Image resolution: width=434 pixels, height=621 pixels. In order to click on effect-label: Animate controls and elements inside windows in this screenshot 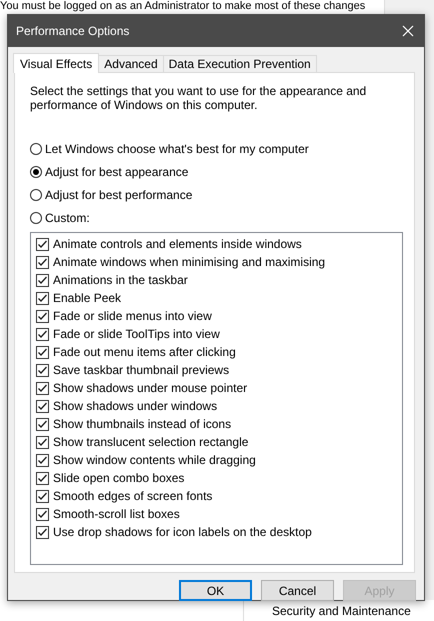, I will do `click(177, 244)`.